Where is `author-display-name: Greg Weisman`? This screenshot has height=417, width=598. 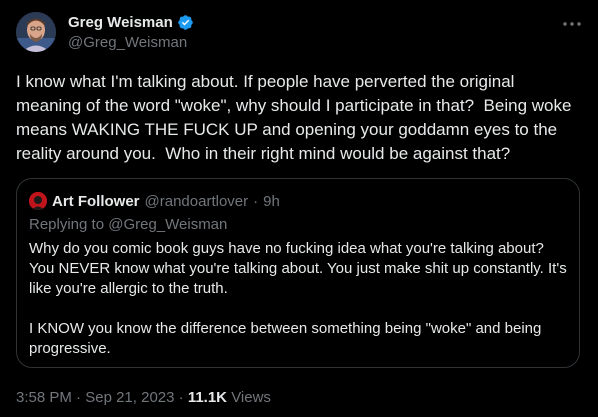
author-display-name: Greg Weisman is located at coordinates (120, 22).